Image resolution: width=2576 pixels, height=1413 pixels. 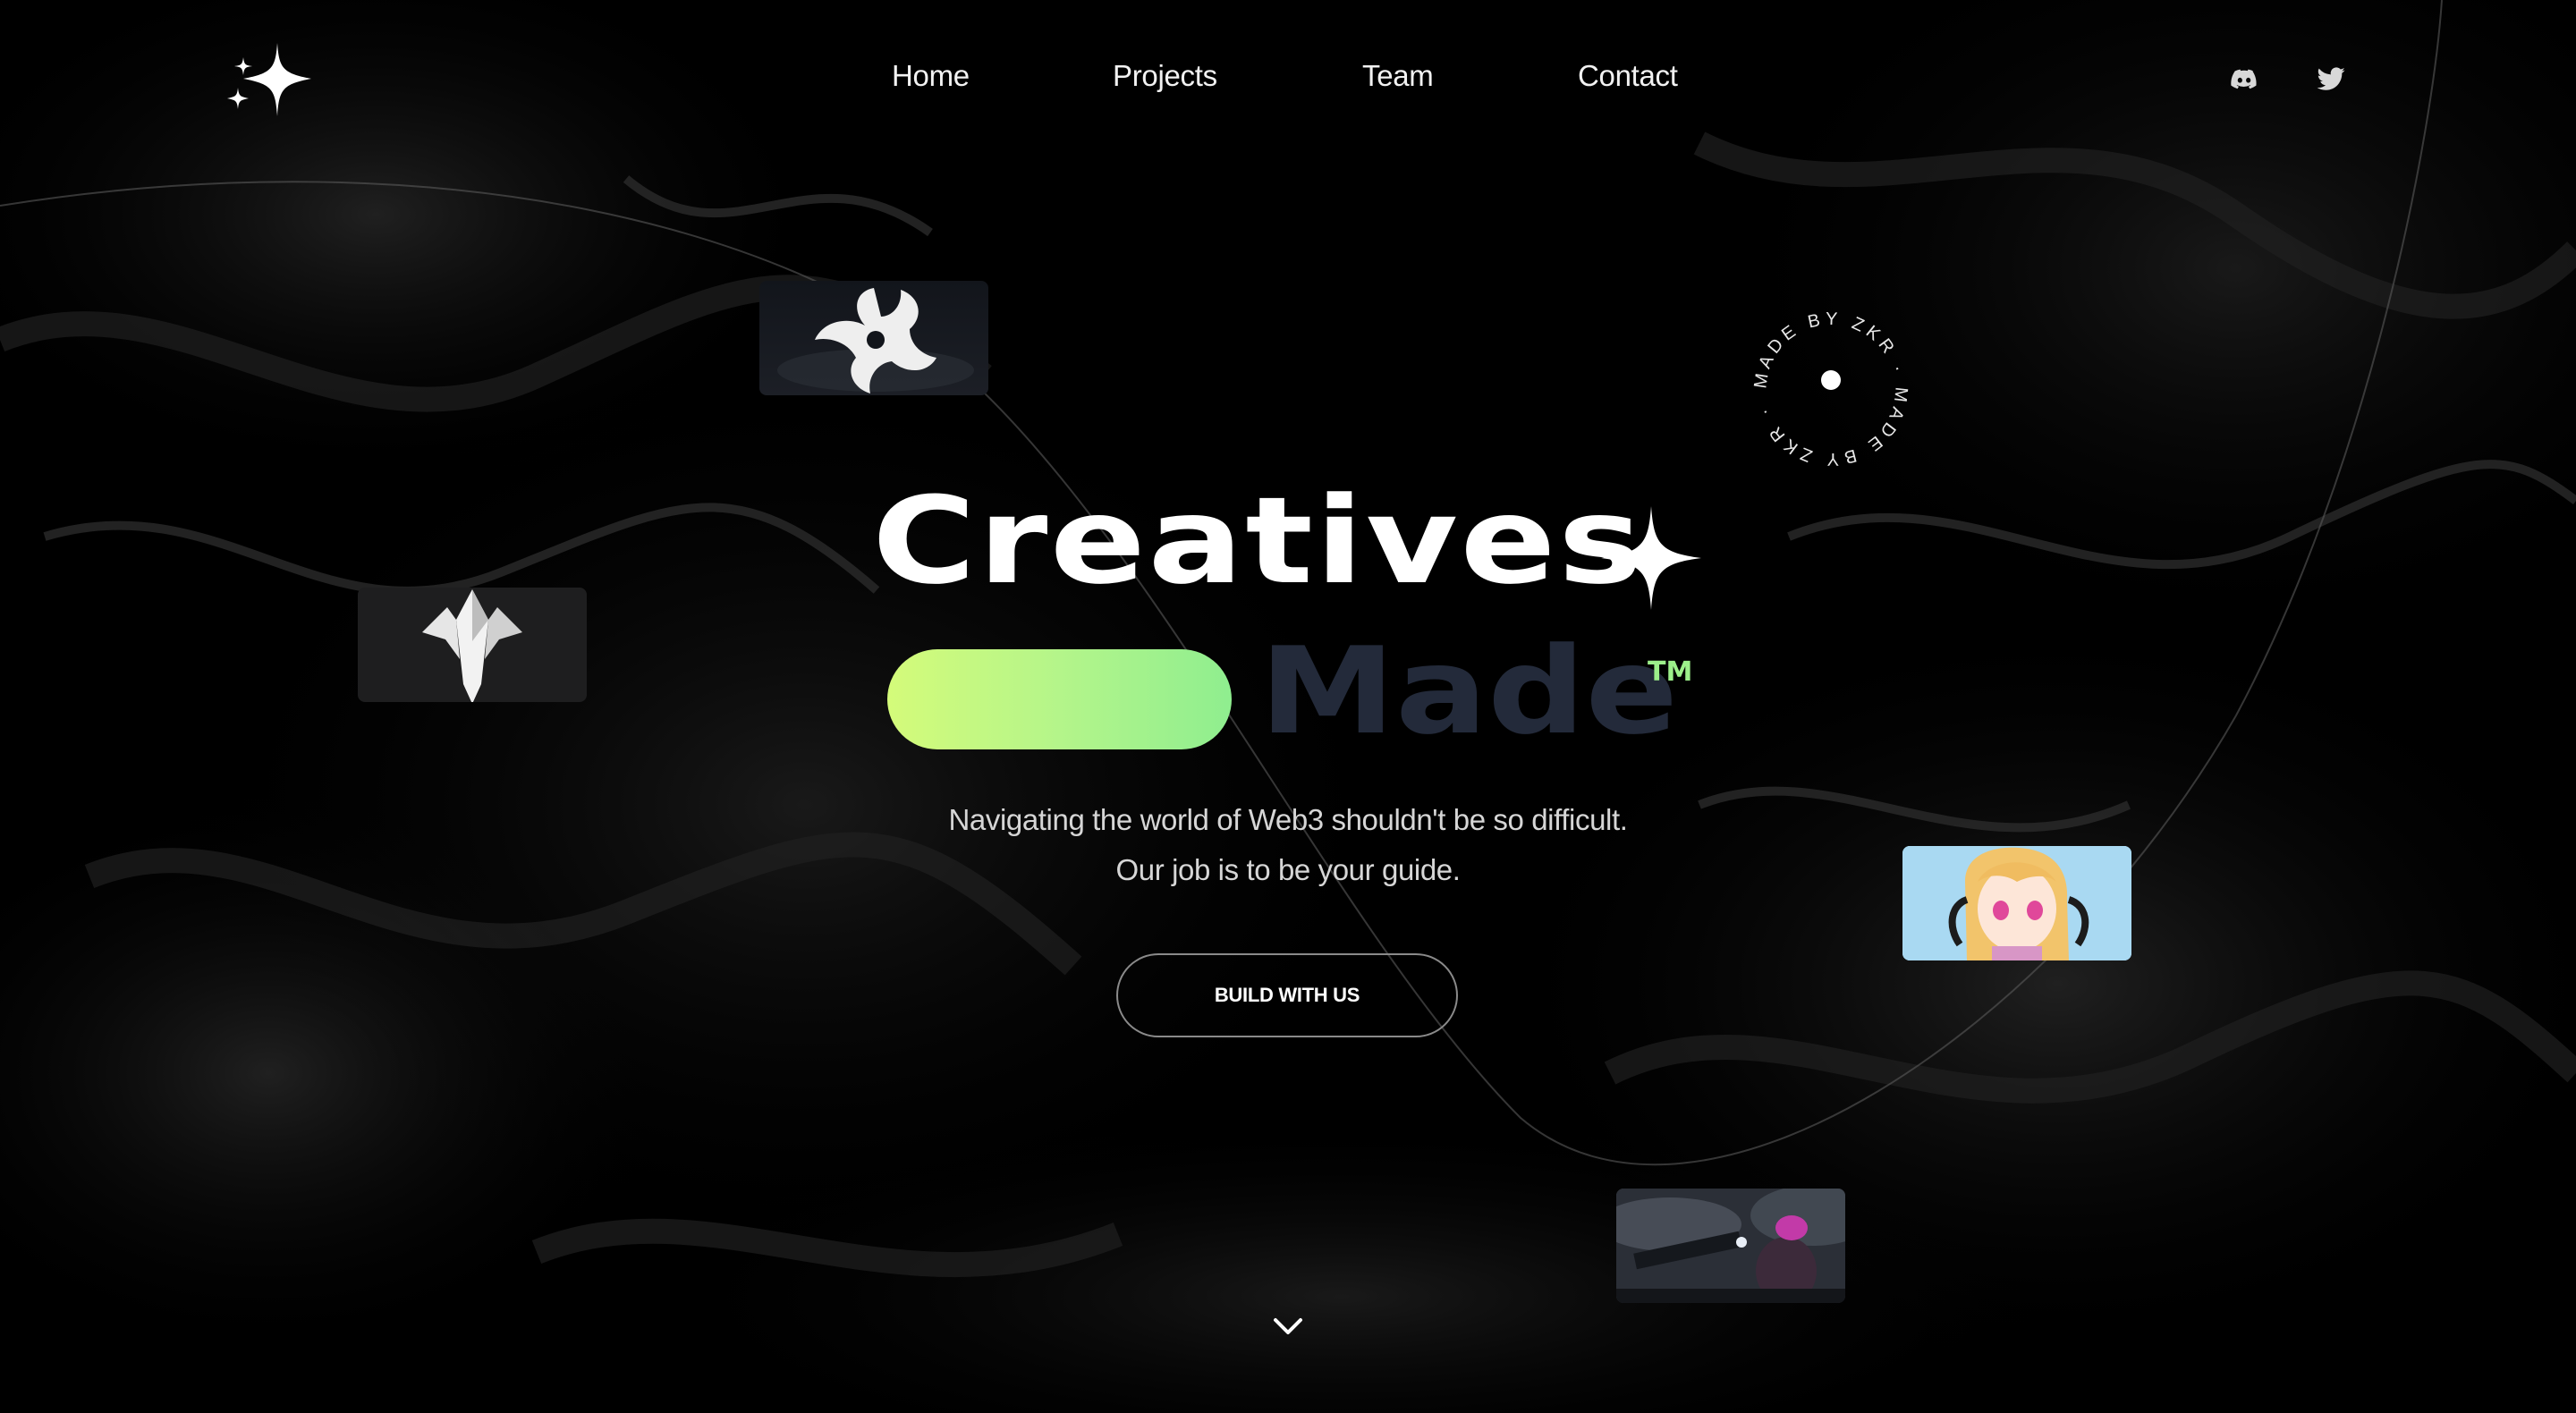 What do you see at coordinates (1651, 558) in the screenshot?
I see `four-point-star-icon` at bounding box center [1651, 558].